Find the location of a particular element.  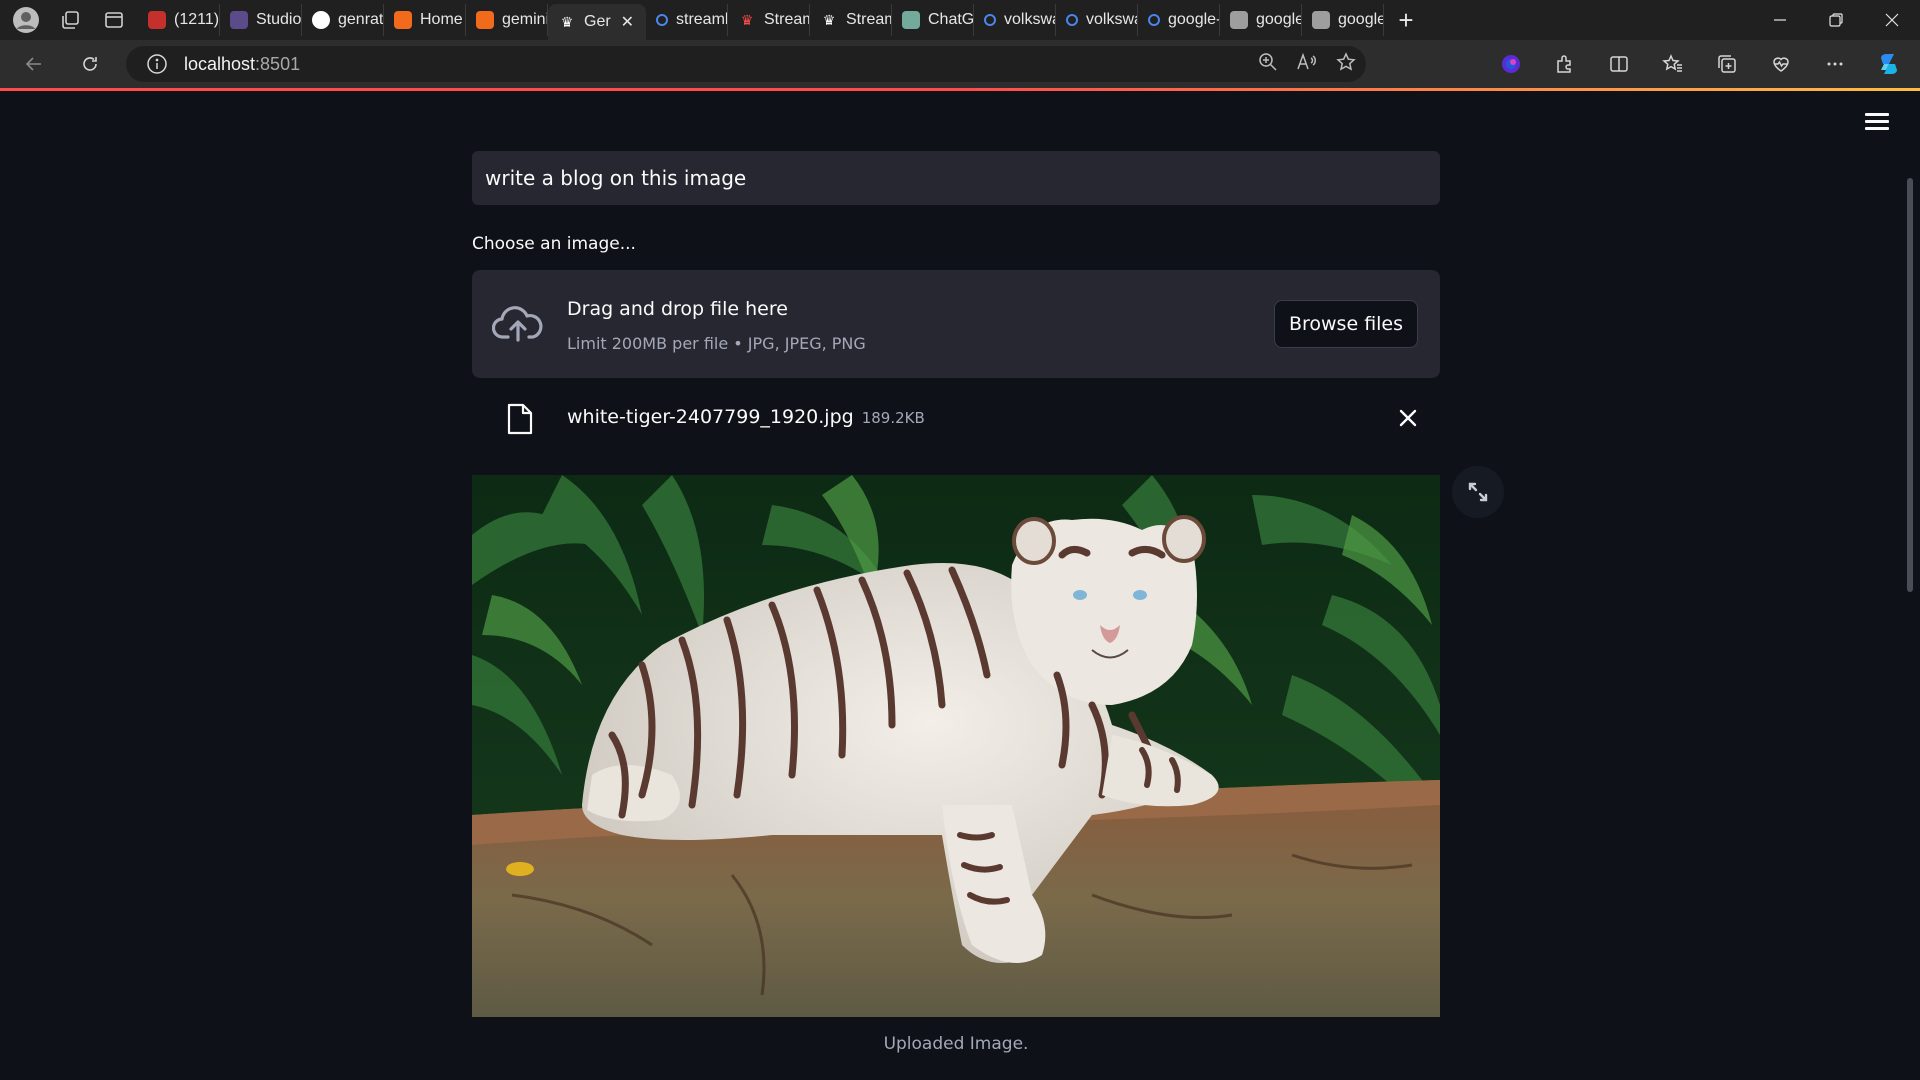

more-options-icon is located at coordinates (1835, 64).